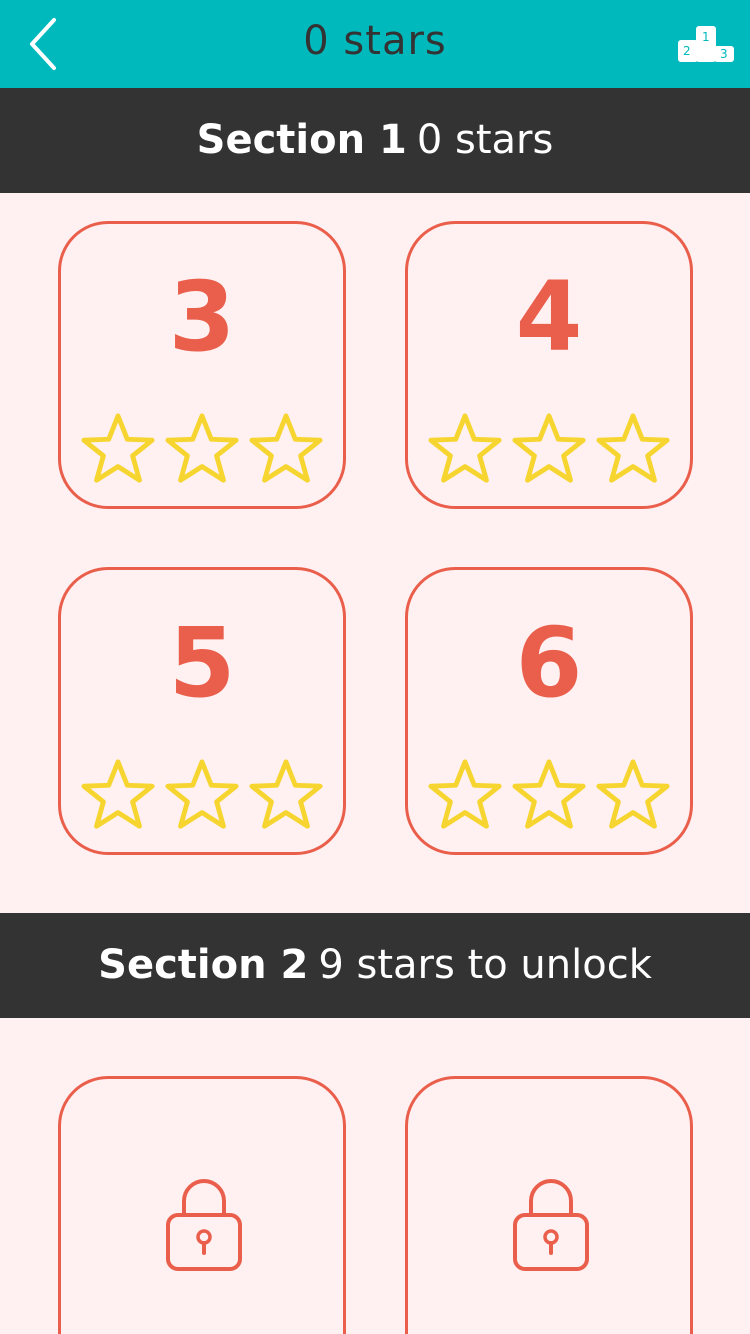 Image resolution: width=750 pixels, height=1334 pixels. What do you see at coordinates (485, 965) in the screenshot?
I see `section-2-unlock-requirement: 9 stars to unlock` at bounding box center [485, 965].